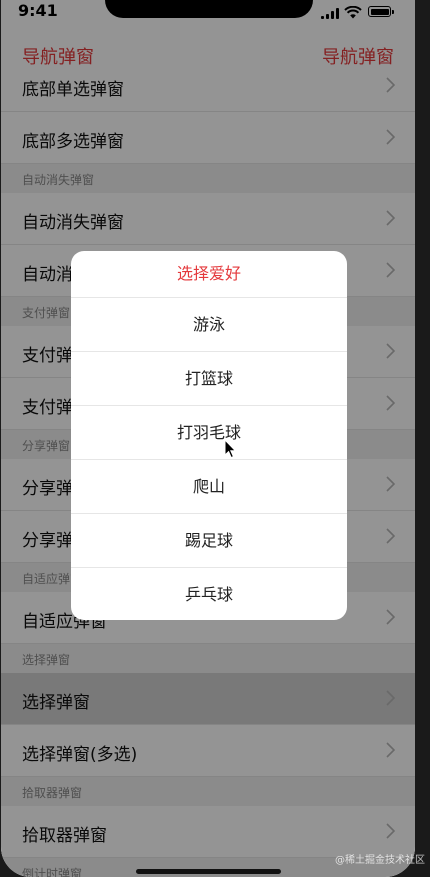 This screenshot has width=430, height=877. Describe the element at coordinates (209, 487) in the screenshot. I see `option-hiking: 爬山` at that location.